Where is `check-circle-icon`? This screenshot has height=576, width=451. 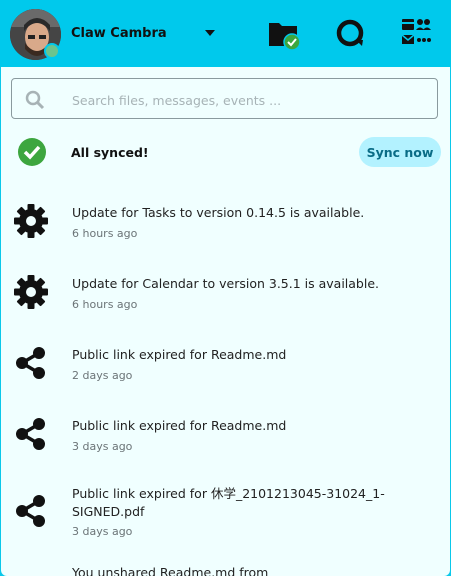 check-circle-icon is located at coordinates (32, 152).